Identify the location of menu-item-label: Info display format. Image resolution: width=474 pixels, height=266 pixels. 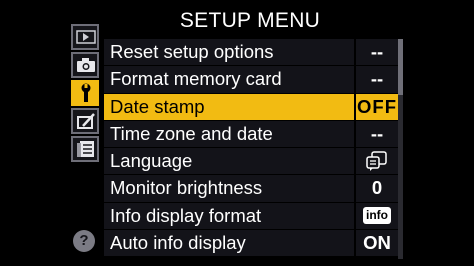
(229, 216).